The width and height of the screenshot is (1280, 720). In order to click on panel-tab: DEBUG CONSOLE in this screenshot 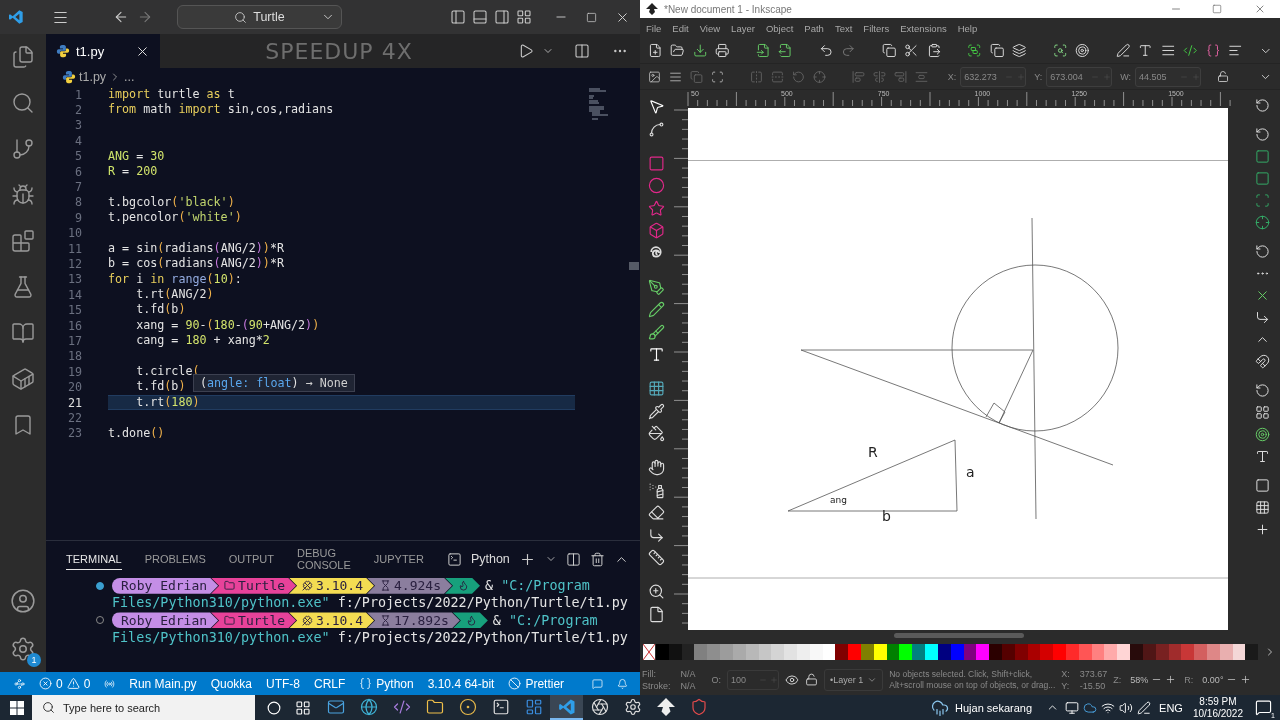, I will do `click(324, 559)`.